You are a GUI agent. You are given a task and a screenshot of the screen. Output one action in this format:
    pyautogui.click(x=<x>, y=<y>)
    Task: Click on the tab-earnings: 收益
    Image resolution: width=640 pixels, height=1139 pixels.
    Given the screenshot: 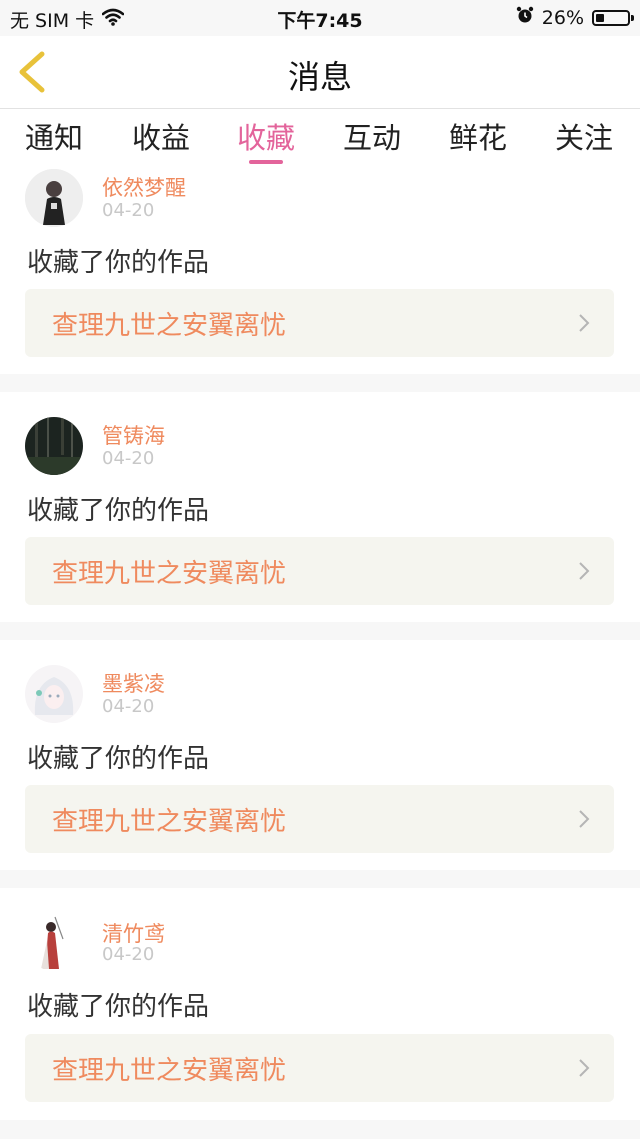 What is the action you would take?
    pyautogui.click(x=161, y=136)
    